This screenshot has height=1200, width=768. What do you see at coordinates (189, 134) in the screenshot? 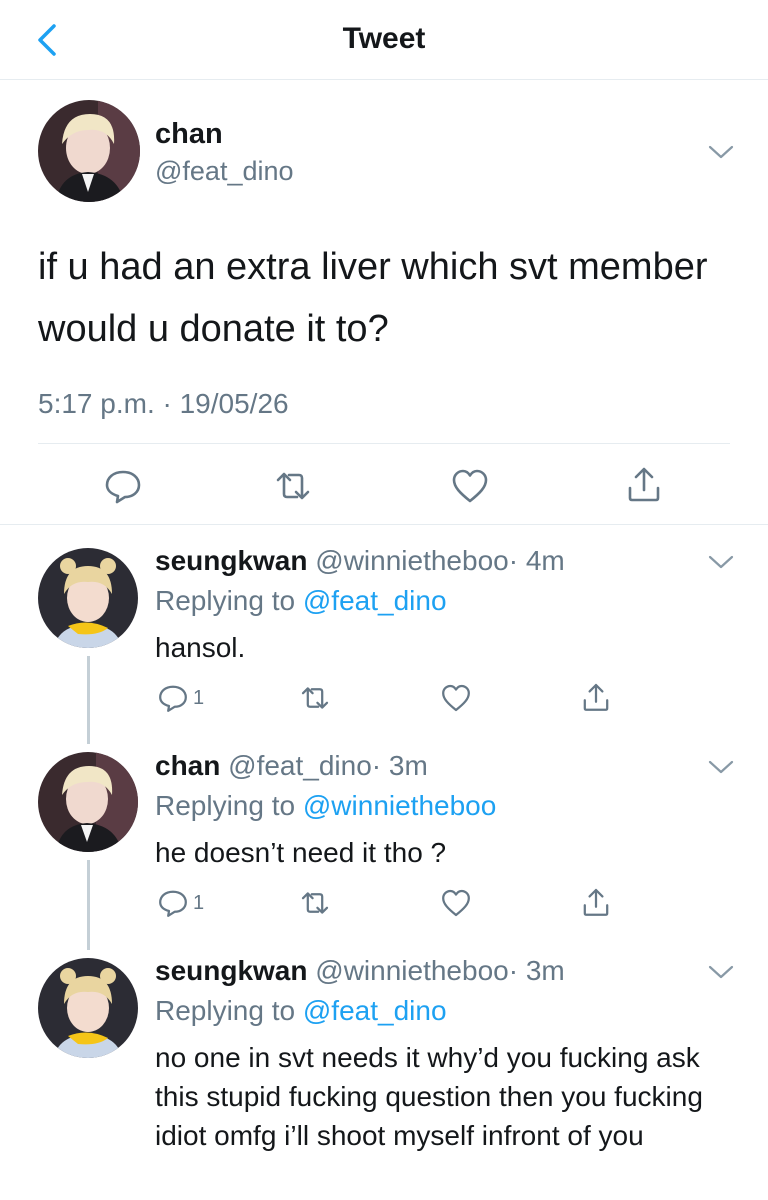
I see `author-name: chan` at bounding box center [189, 134].